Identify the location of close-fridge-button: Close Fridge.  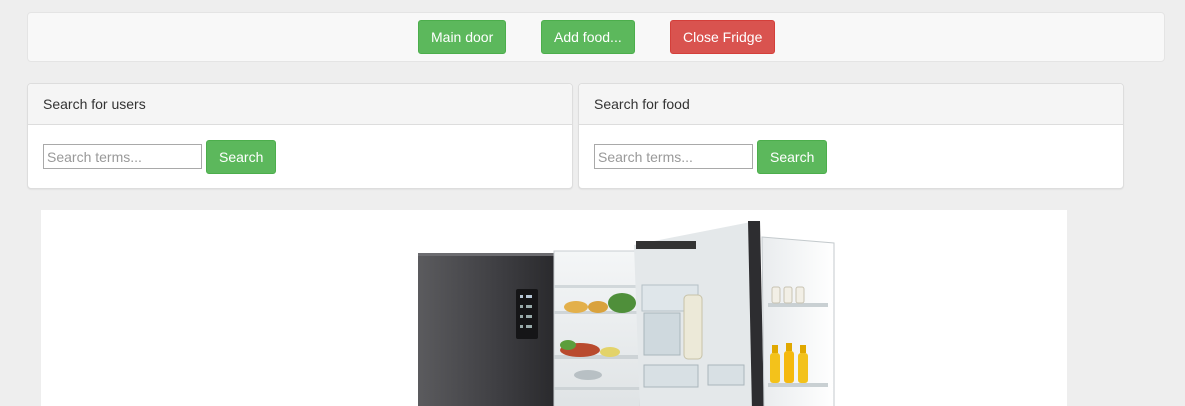
(723, 37).